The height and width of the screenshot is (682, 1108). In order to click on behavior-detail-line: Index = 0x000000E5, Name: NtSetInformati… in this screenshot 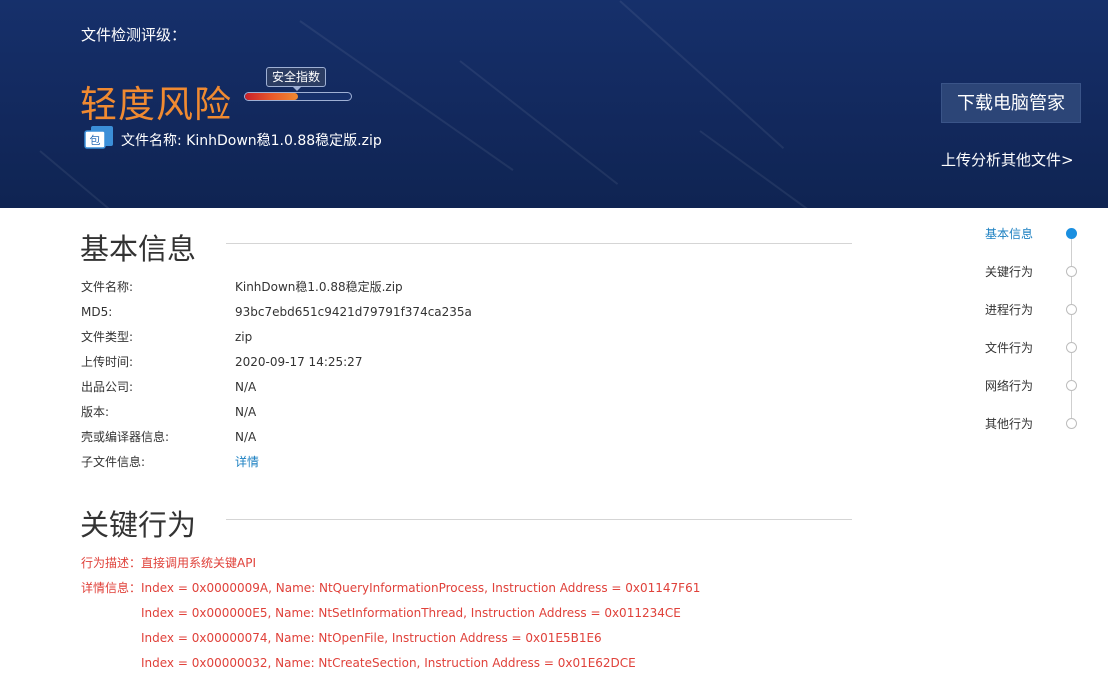, I will do `click(411, 613)`.